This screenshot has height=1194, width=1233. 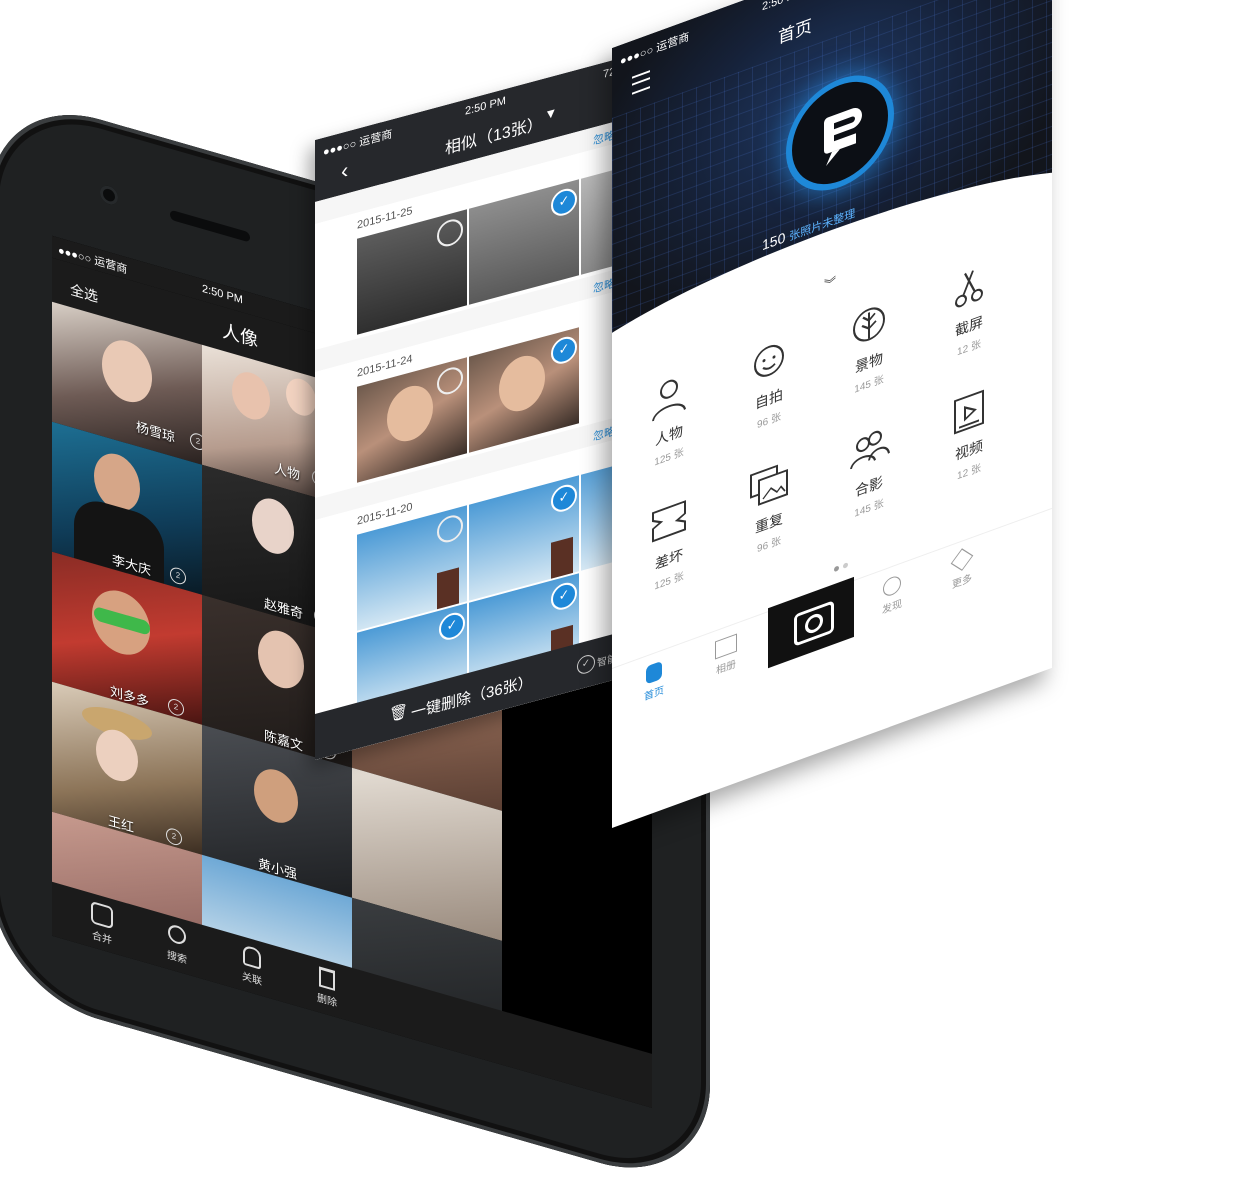 I want to click on smart-select-checkbox: ✓, so click(x=586, y=664).